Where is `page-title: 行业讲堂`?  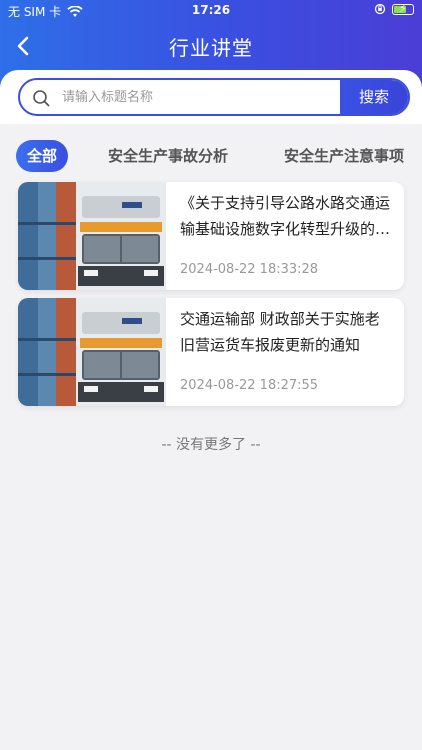
page-title: 行业讲堂 is located at coordinates (211, 48).